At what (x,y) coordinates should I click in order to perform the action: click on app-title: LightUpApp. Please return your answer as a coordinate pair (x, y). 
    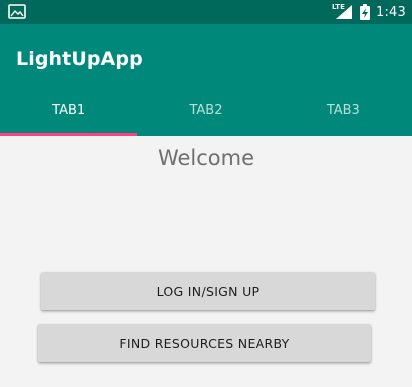
    Looking at the image, I should click on (79, 59).